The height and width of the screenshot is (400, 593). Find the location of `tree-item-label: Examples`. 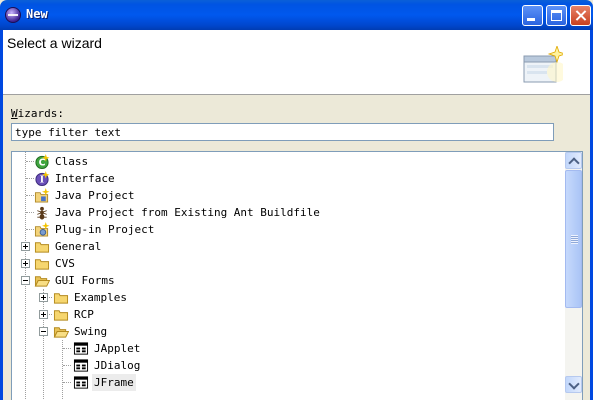

tree-item-label: Examples is located at coordinates (100, 297).